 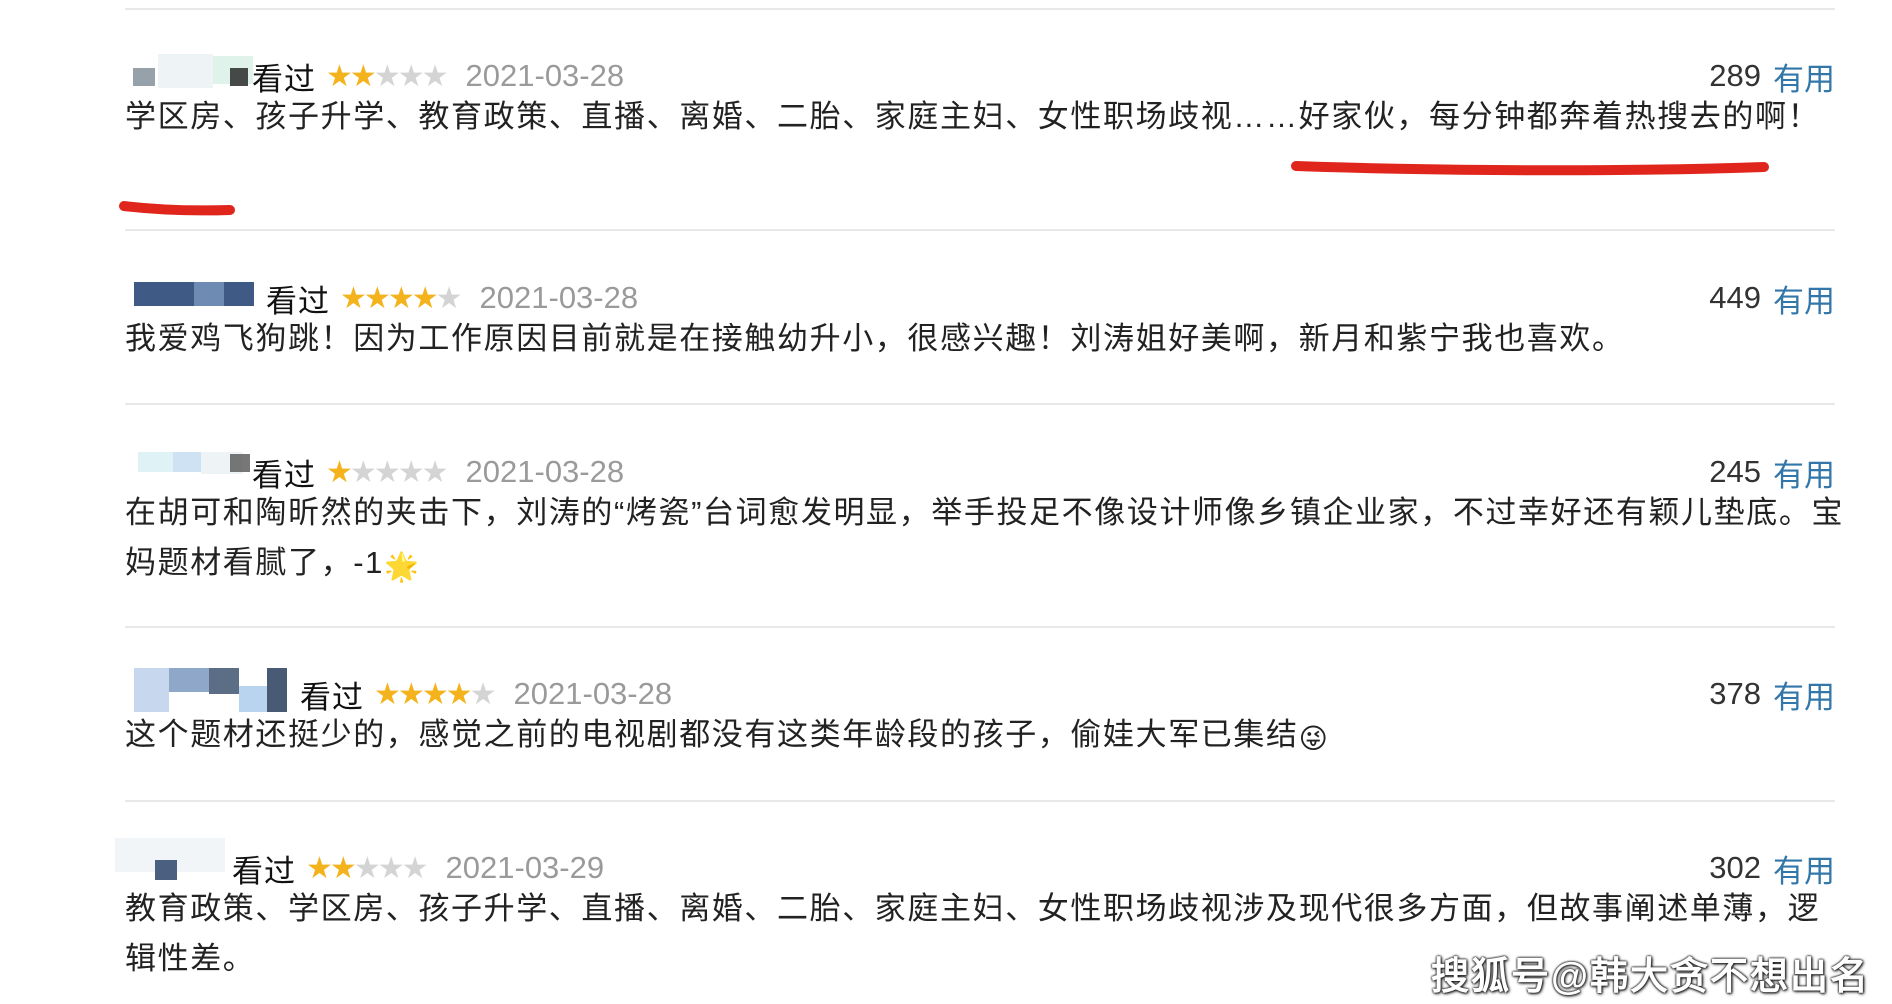 I want to click on review-text: 这个题材还挺少的，感觉之前的电视剧都没有这类年龄段的孩子，偷娃大军已集结😜, so click(x=985, y=737).